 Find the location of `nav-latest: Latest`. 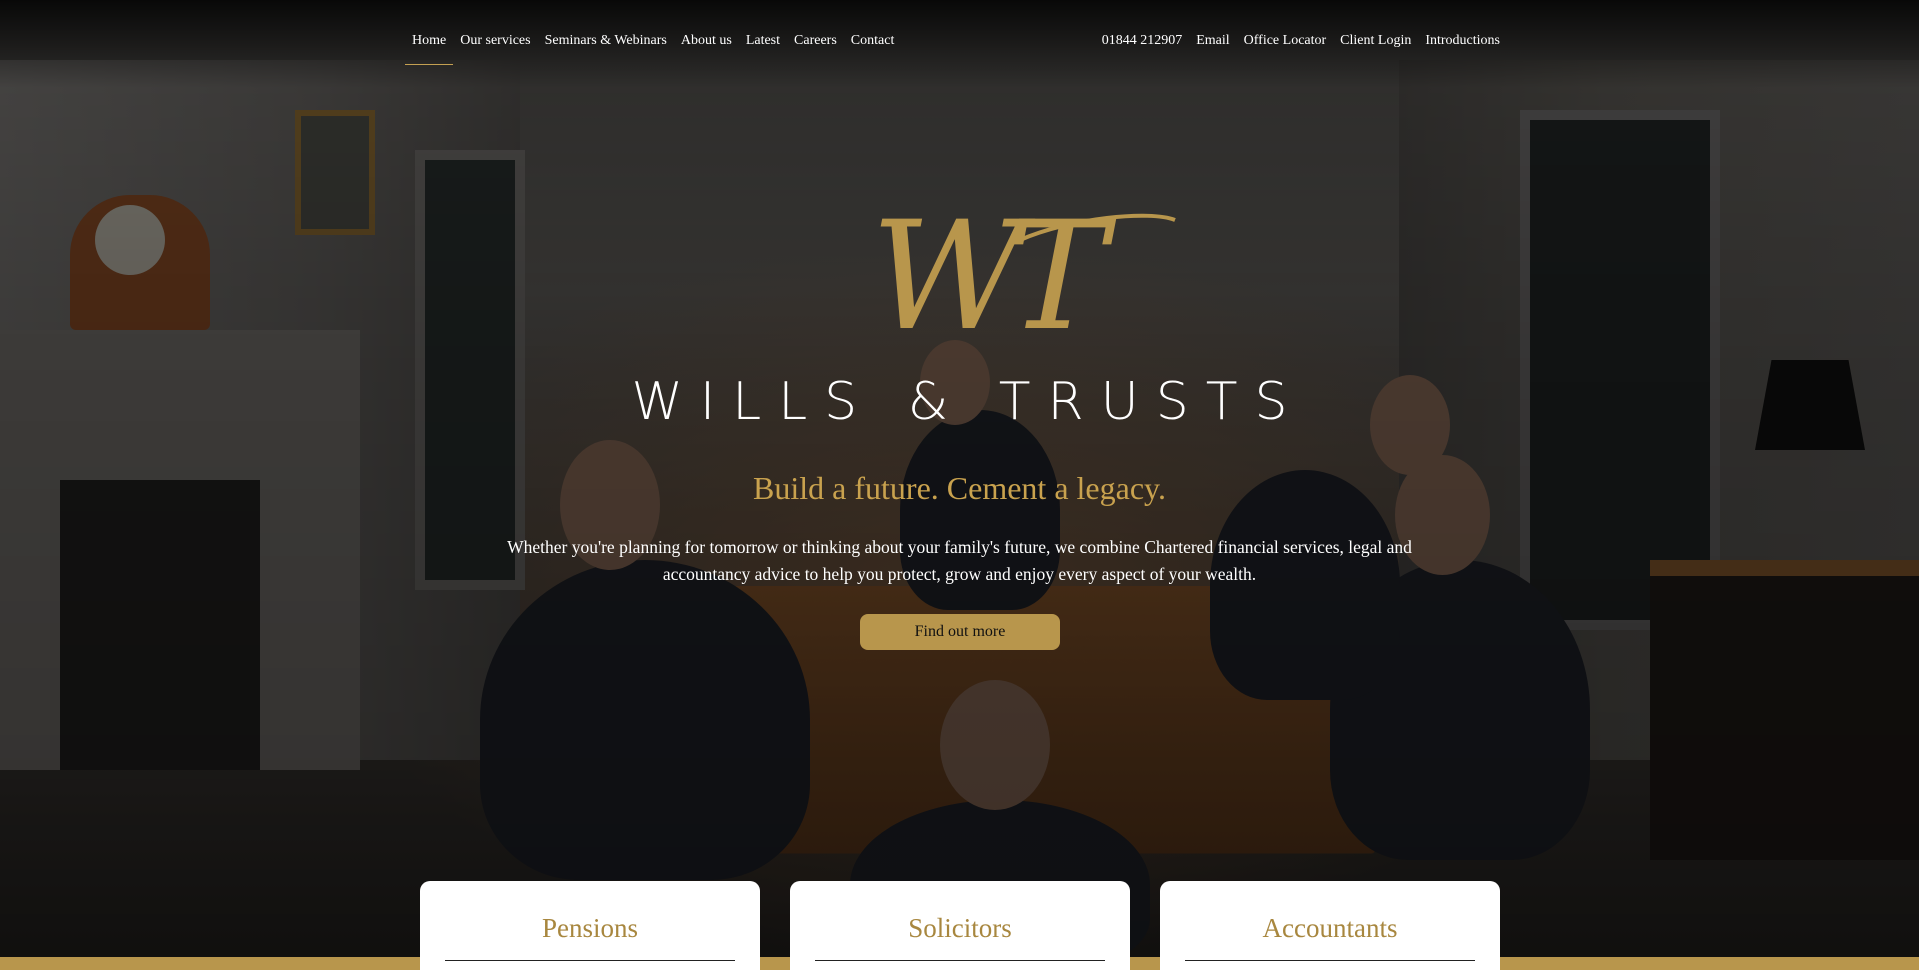

nav-latest: Latest is located at coordinates (763, 41).